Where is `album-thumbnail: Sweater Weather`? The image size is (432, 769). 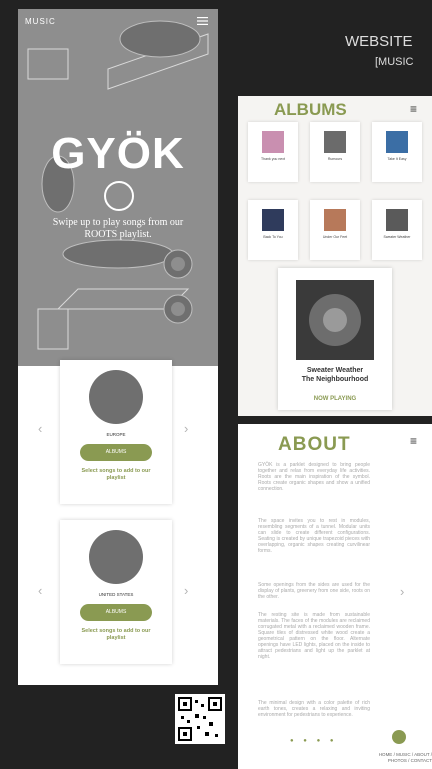
album-thumbnail: Sweater Weather is located at coordinates (397, 230).